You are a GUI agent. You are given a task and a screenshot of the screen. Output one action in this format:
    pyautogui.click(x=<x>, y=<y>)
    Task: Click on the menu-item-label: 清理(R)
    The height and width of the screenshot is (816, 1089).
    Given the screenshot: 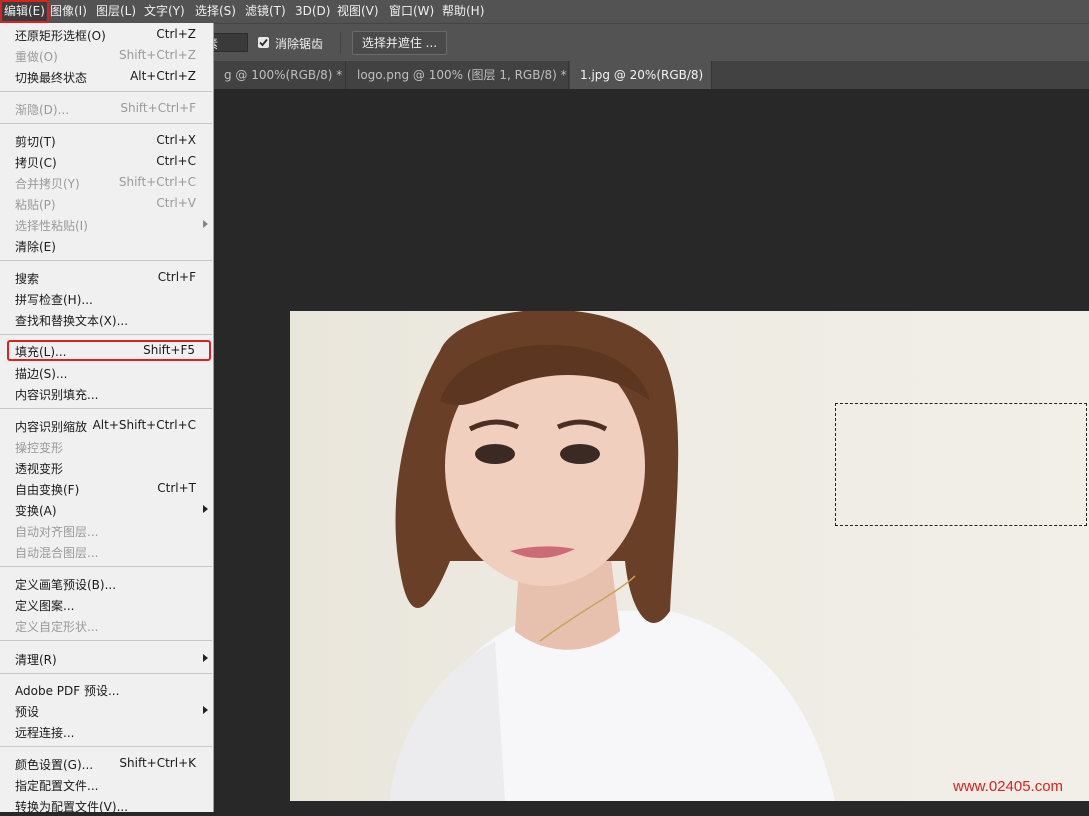 What is the action you would take?
    pyautogui.click(x=36, y=660)
    